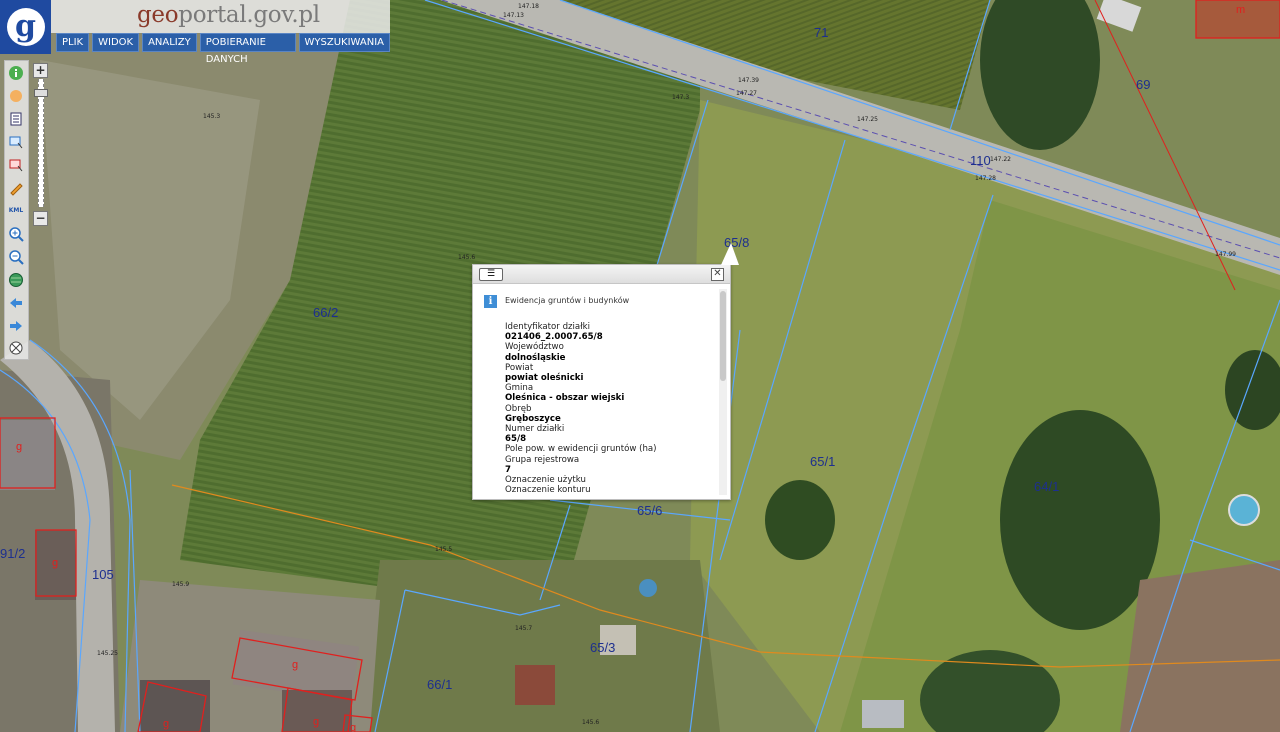 This screenshot has width=1280, height=732. I want to click on popup-header: ☰ ✕, so click(601, 274).